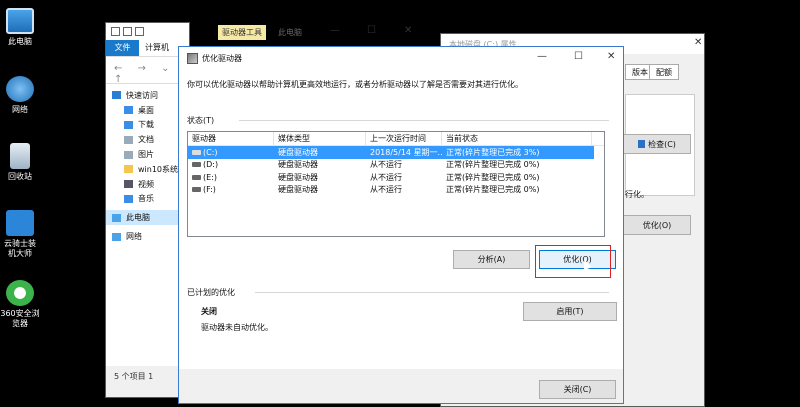 The image size is (800, 407). What do you see at coordinates (642, 144) in the screenshot?
I see `shield-icon` at bounding box center [642, 144].